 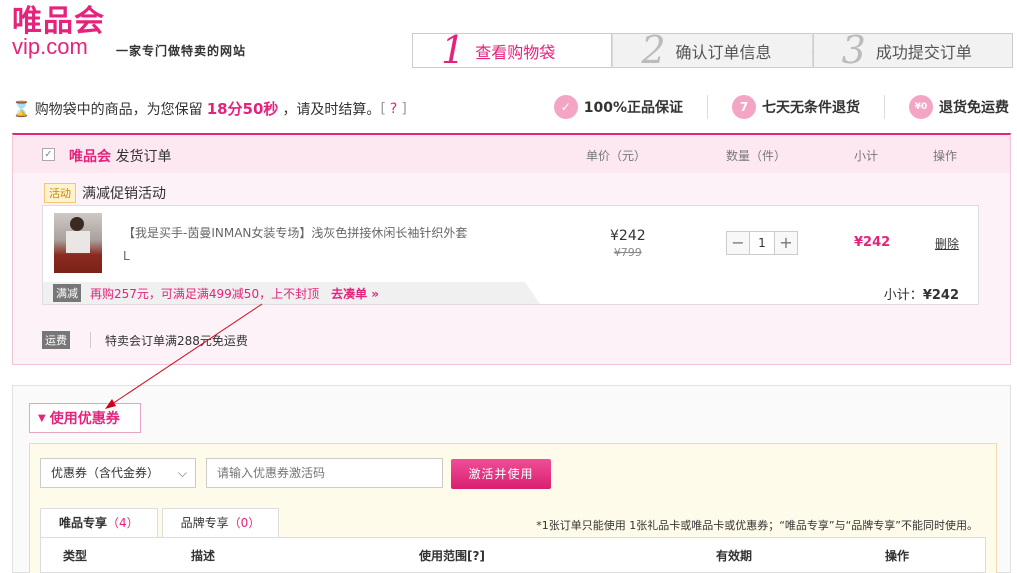 I want to click on header-action: 操作, so click(x=897, y=556).